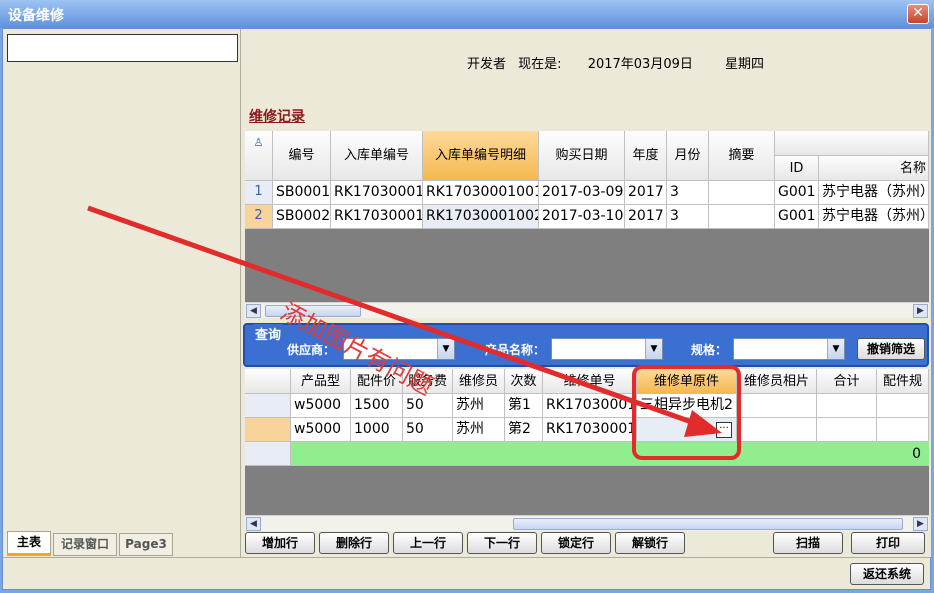 Image resolution: width=934 pixels, height=593 pixels. What do you see at coordinates (582, 217) in the screenshot?
I see `table-cell: 2017-03-10` at bounding box center [582, 217].